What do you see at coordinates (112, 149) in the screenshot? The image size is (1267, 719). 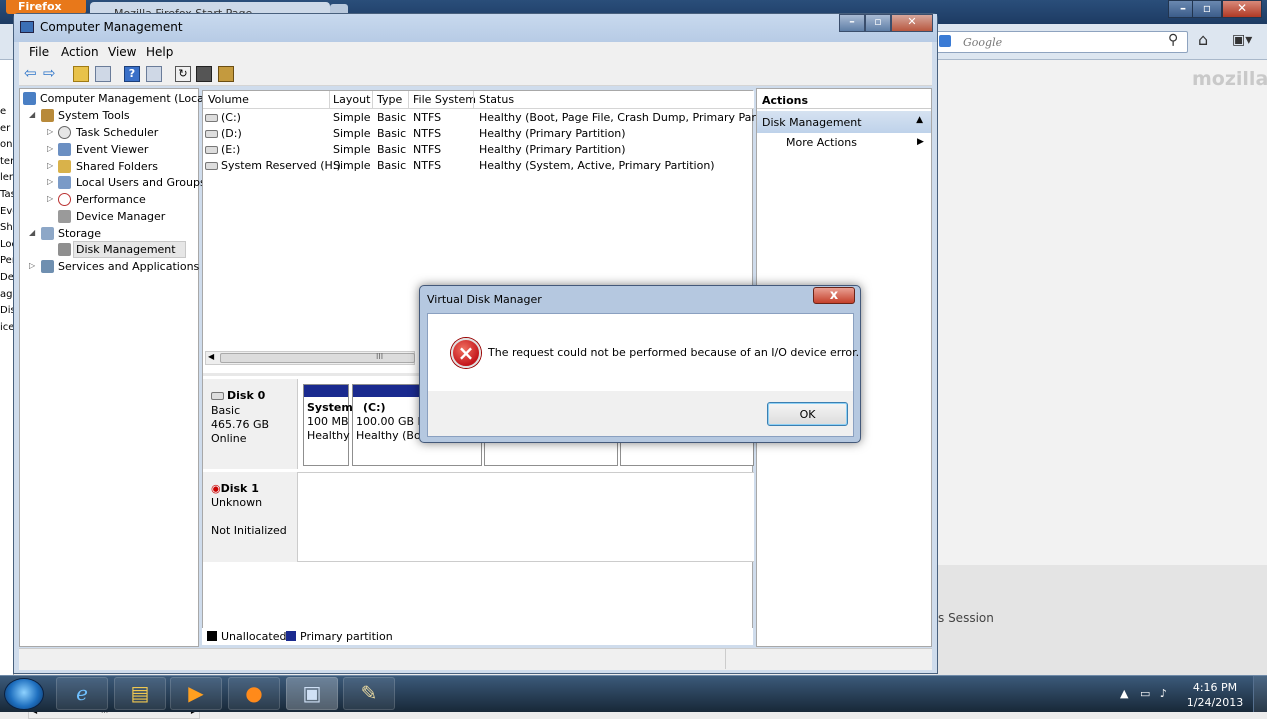 I see `tree-item-label: Event Viewer` at bounding box center [112, 149].